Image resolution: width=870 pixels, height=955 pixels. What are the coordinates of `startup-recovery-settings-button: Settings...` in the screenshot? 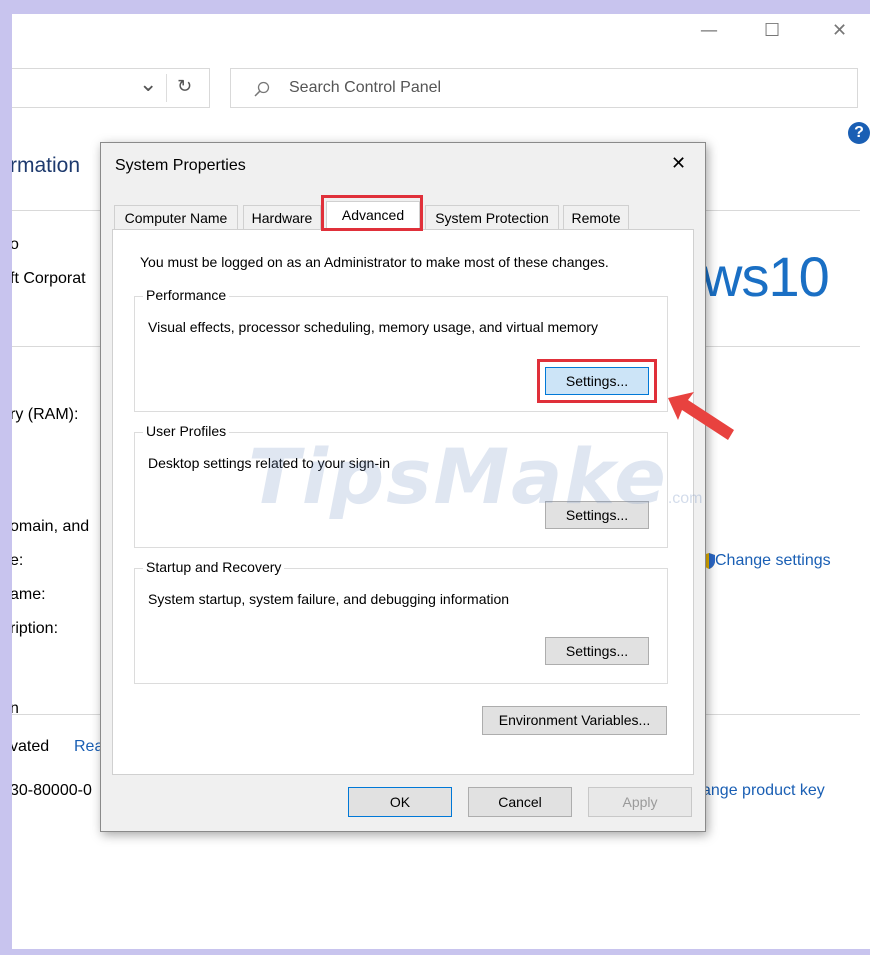 It's located at (597, 651).